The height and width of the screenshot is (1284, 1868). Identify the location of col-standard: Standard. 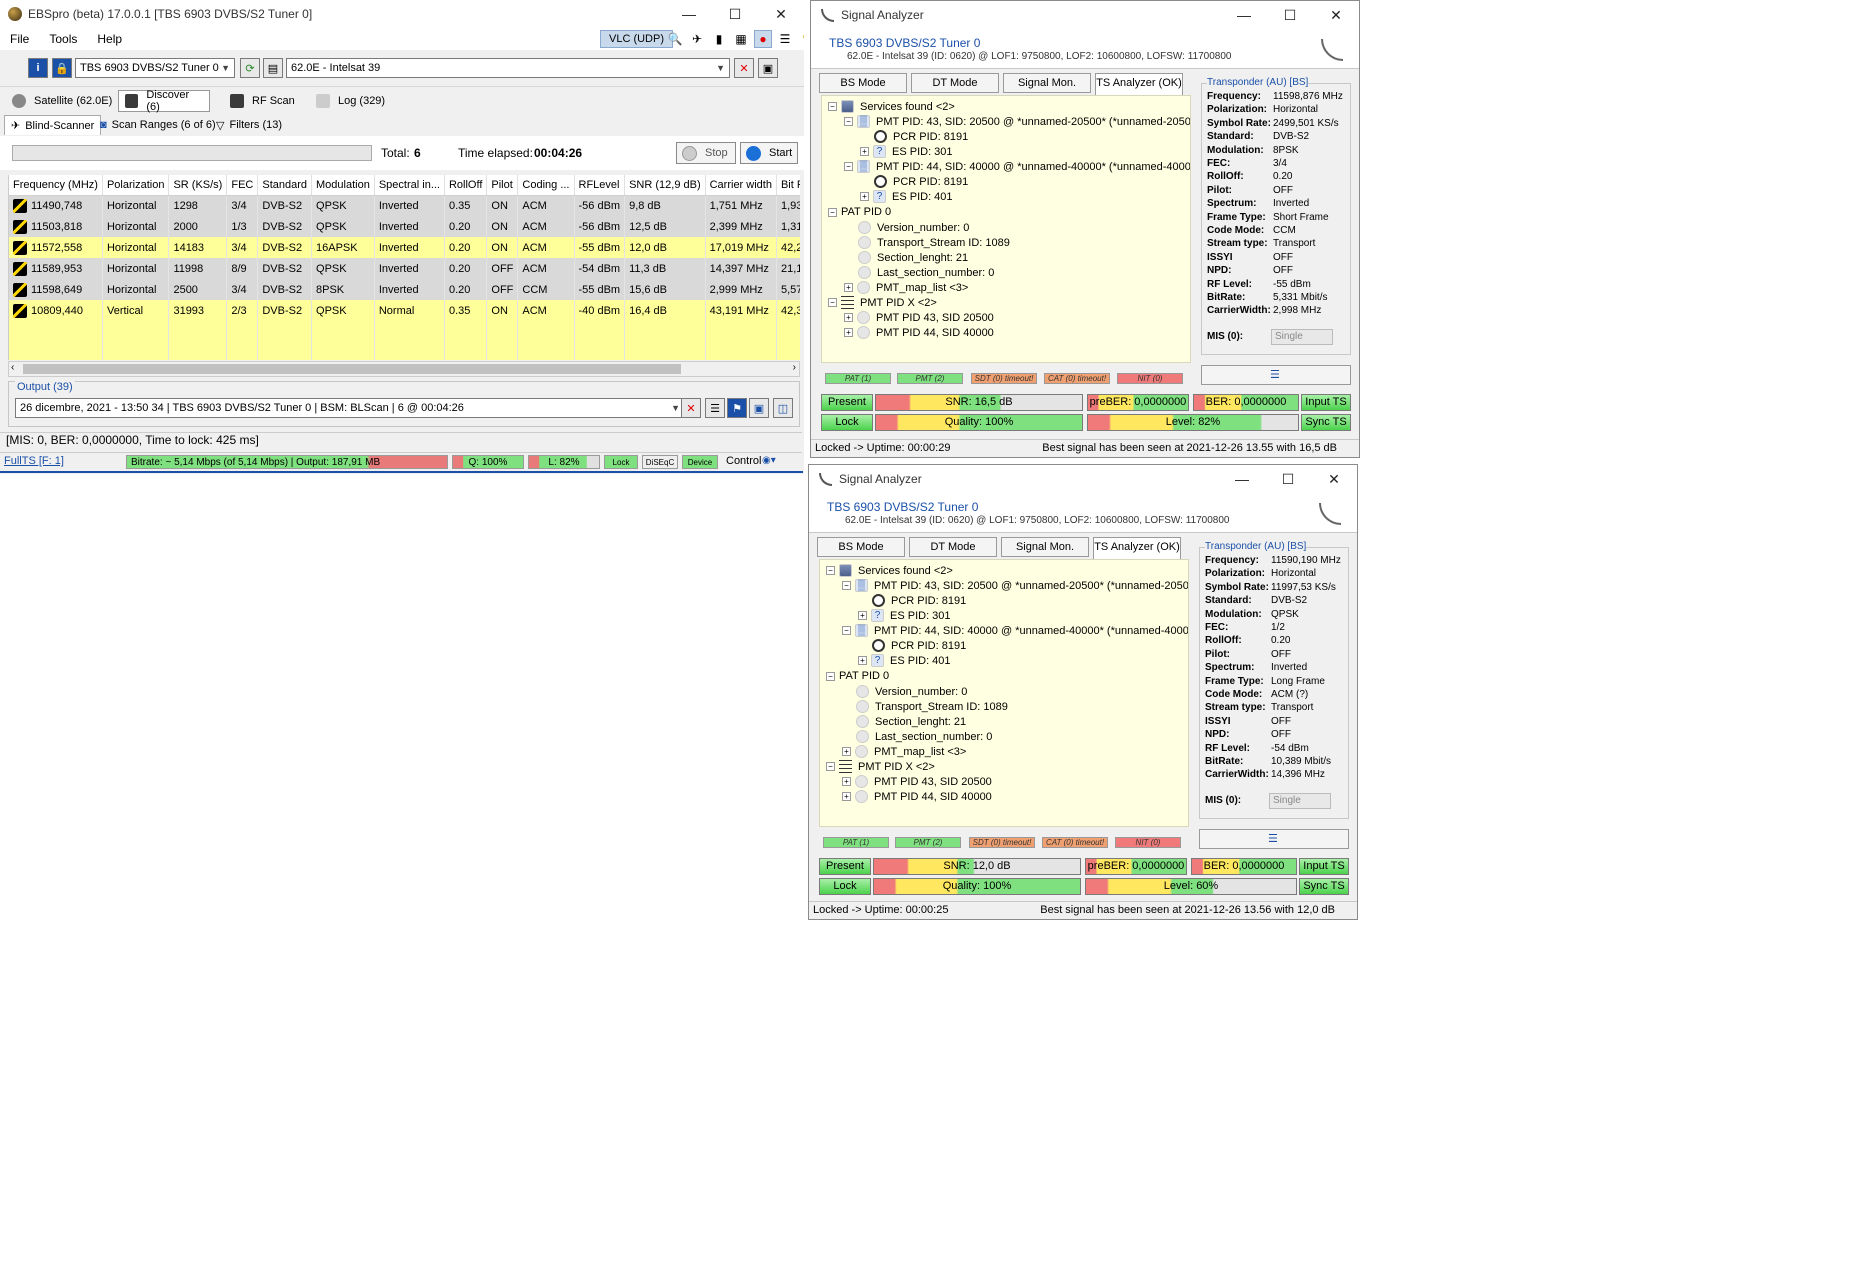
(285, 185).